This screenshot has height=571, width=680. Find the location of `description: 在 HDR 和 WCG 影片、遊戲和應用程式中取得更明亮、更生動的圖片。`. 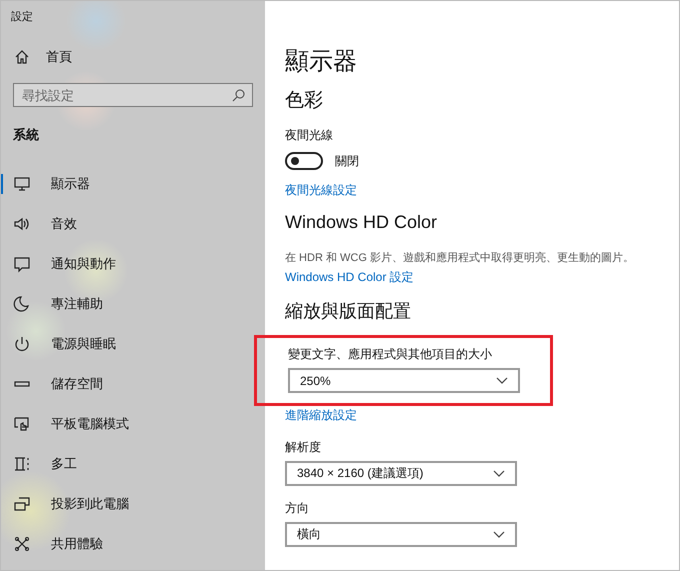

description: 在 HDR 和 WCG 影片、遊戲和應用程式中取得更明亮、更生動的圖片。 is located at coordinates (460, 257).